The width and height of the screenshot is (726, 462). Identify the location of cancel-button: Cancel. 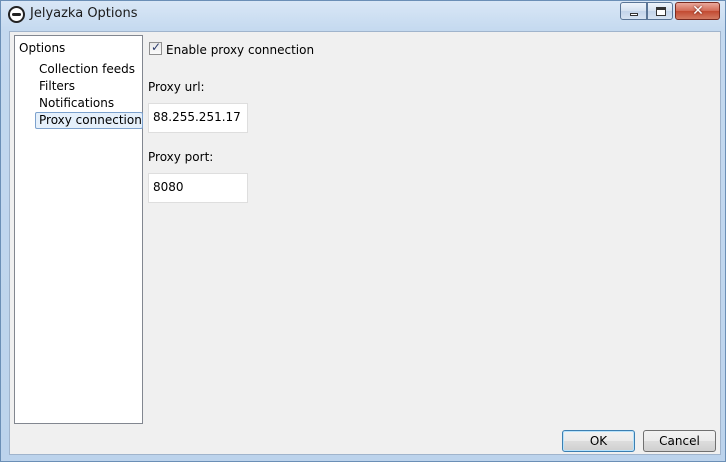
(679, 441).